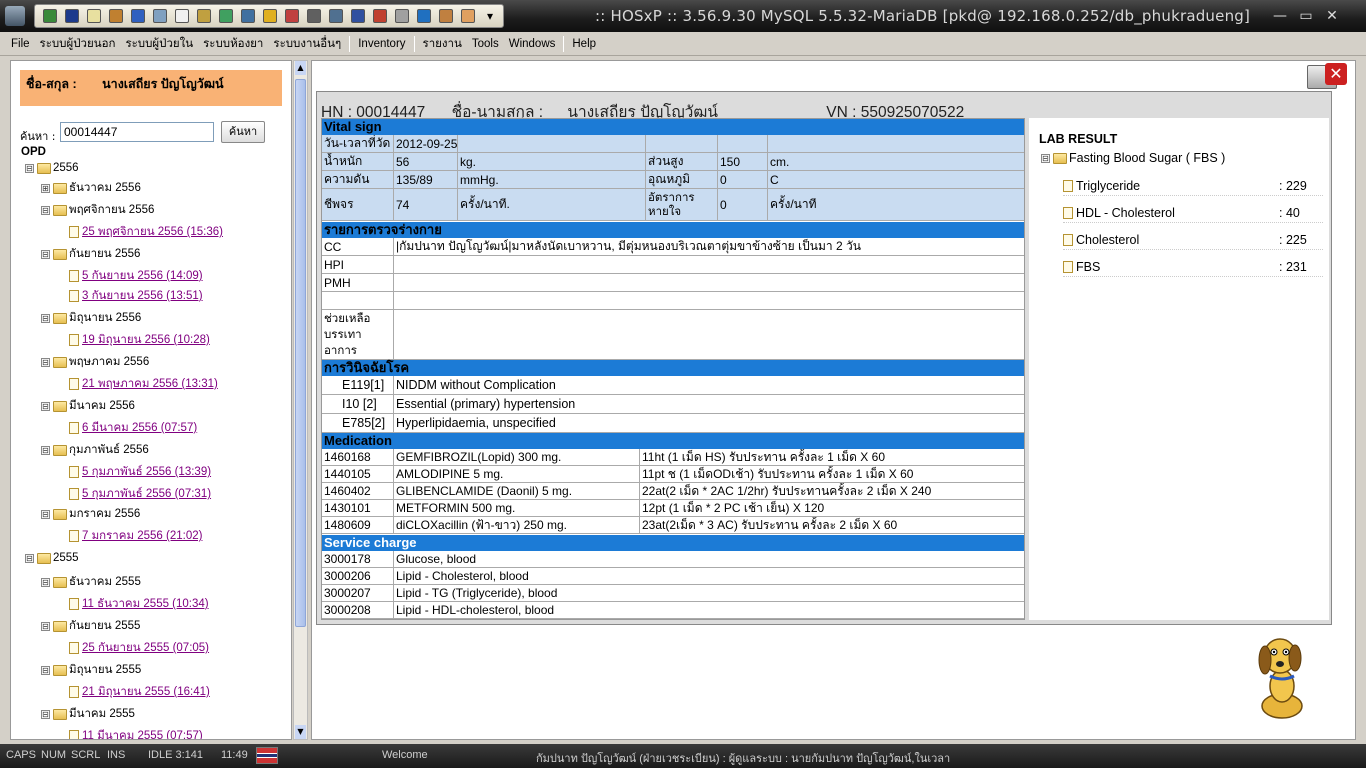  I want to click on tree-scrollbar: ▲ ▼, so click(300, 400).